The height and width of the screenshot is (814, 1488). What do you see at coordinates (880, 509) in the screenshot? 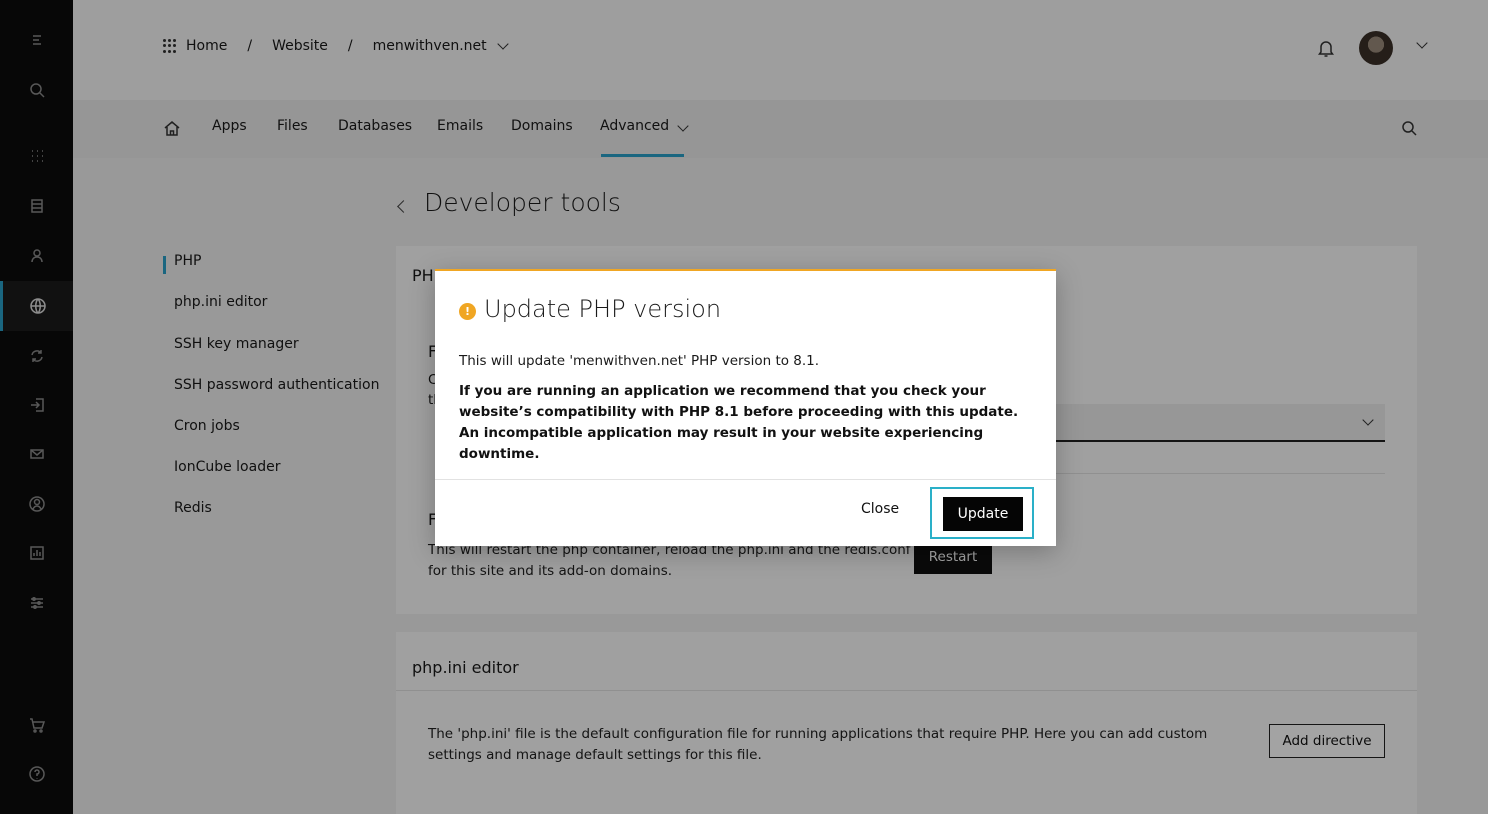
I see `close-button: Close` at bounding box center [880, 509].